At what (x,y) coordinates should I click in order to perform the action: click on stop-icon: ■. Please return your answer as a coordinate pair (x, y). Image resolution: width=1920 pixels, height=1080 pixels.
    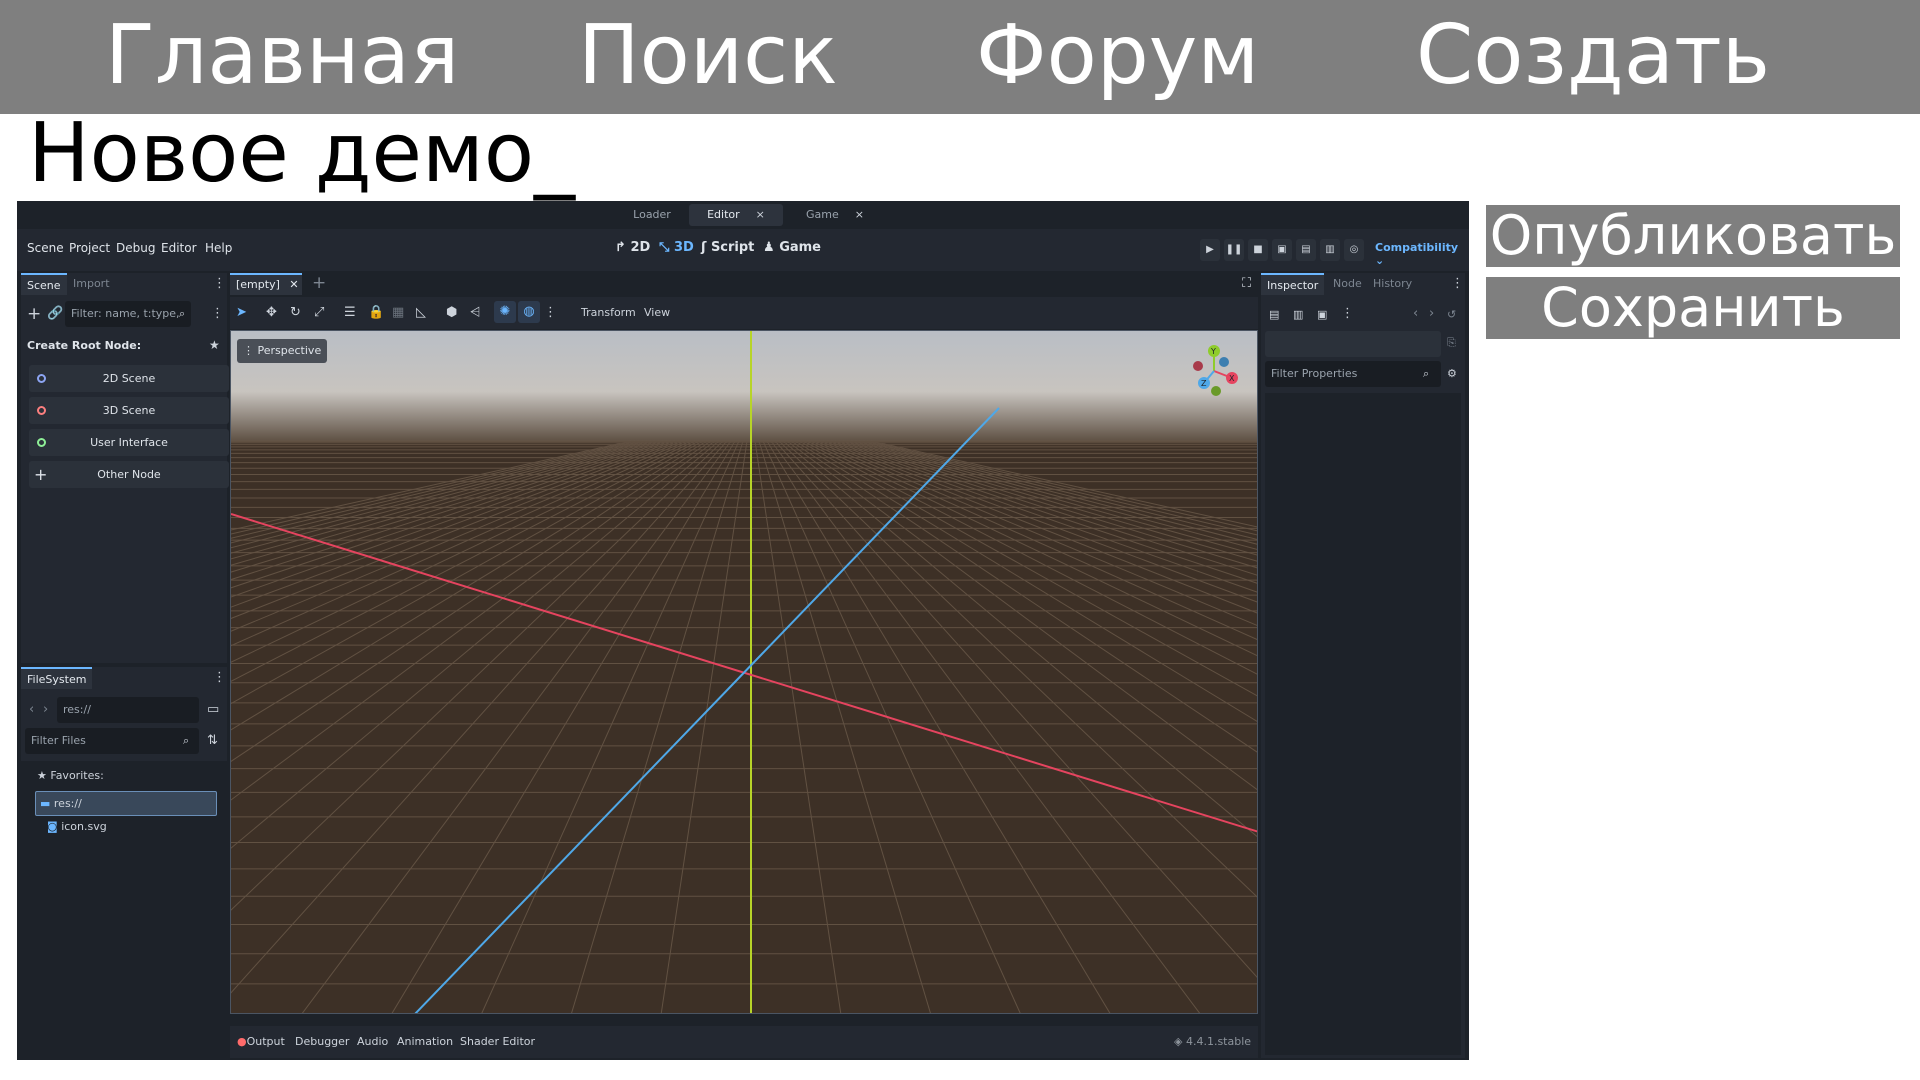
    Looking at the image, I should click on (1258, 250).